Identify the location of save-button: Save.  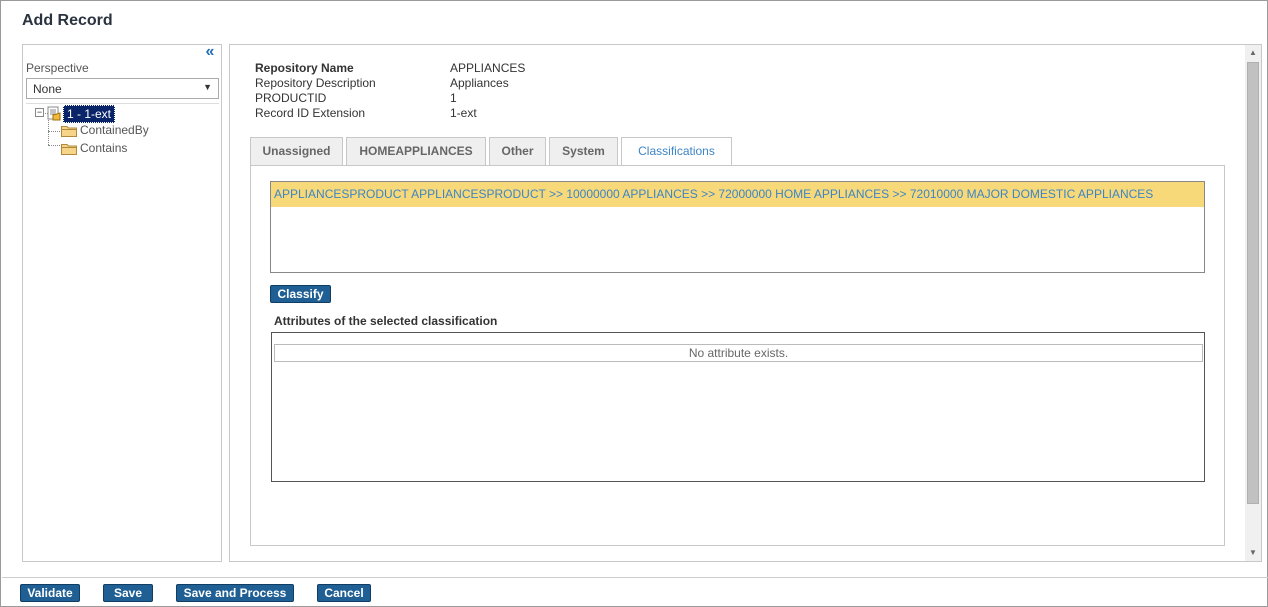
(128, 593).